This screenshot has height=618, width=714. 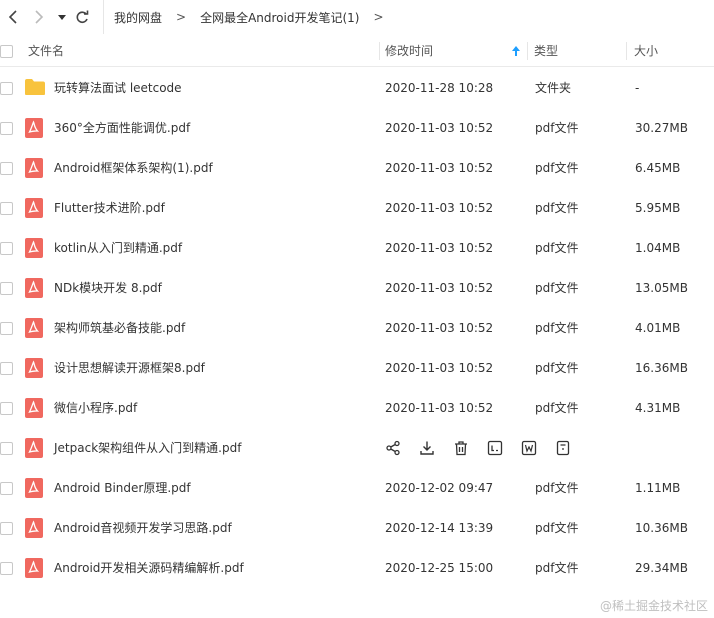 I want to click on column-header-type: 类型, so click(x=546, y=51).